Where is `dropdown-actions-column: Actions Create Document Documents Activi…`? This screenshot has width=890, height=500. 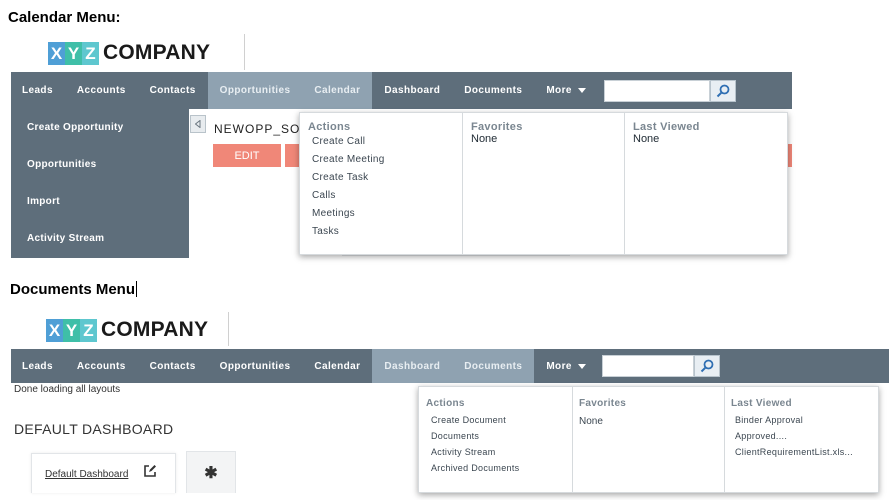 dropdown-actions-column: Actions Create Document Documents Activi… is located at coordinates (496, 439).